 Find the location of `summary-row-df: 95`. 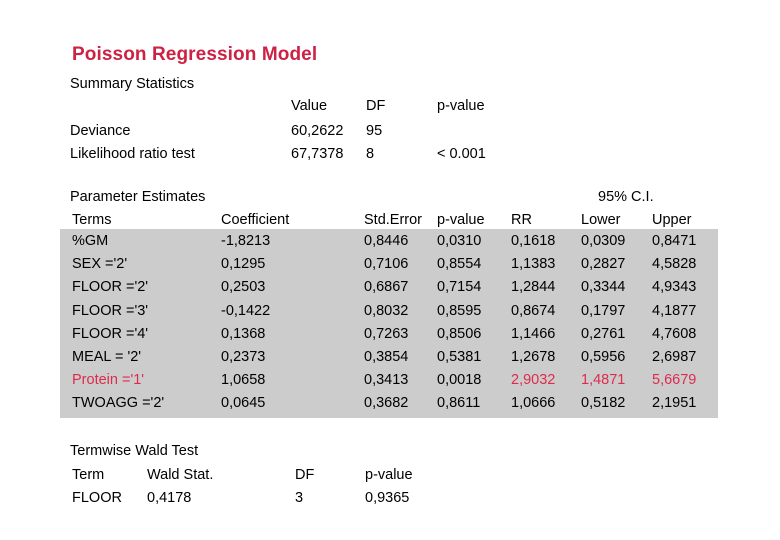

summary-row-df: 95 is located at coordinates (374, 131).